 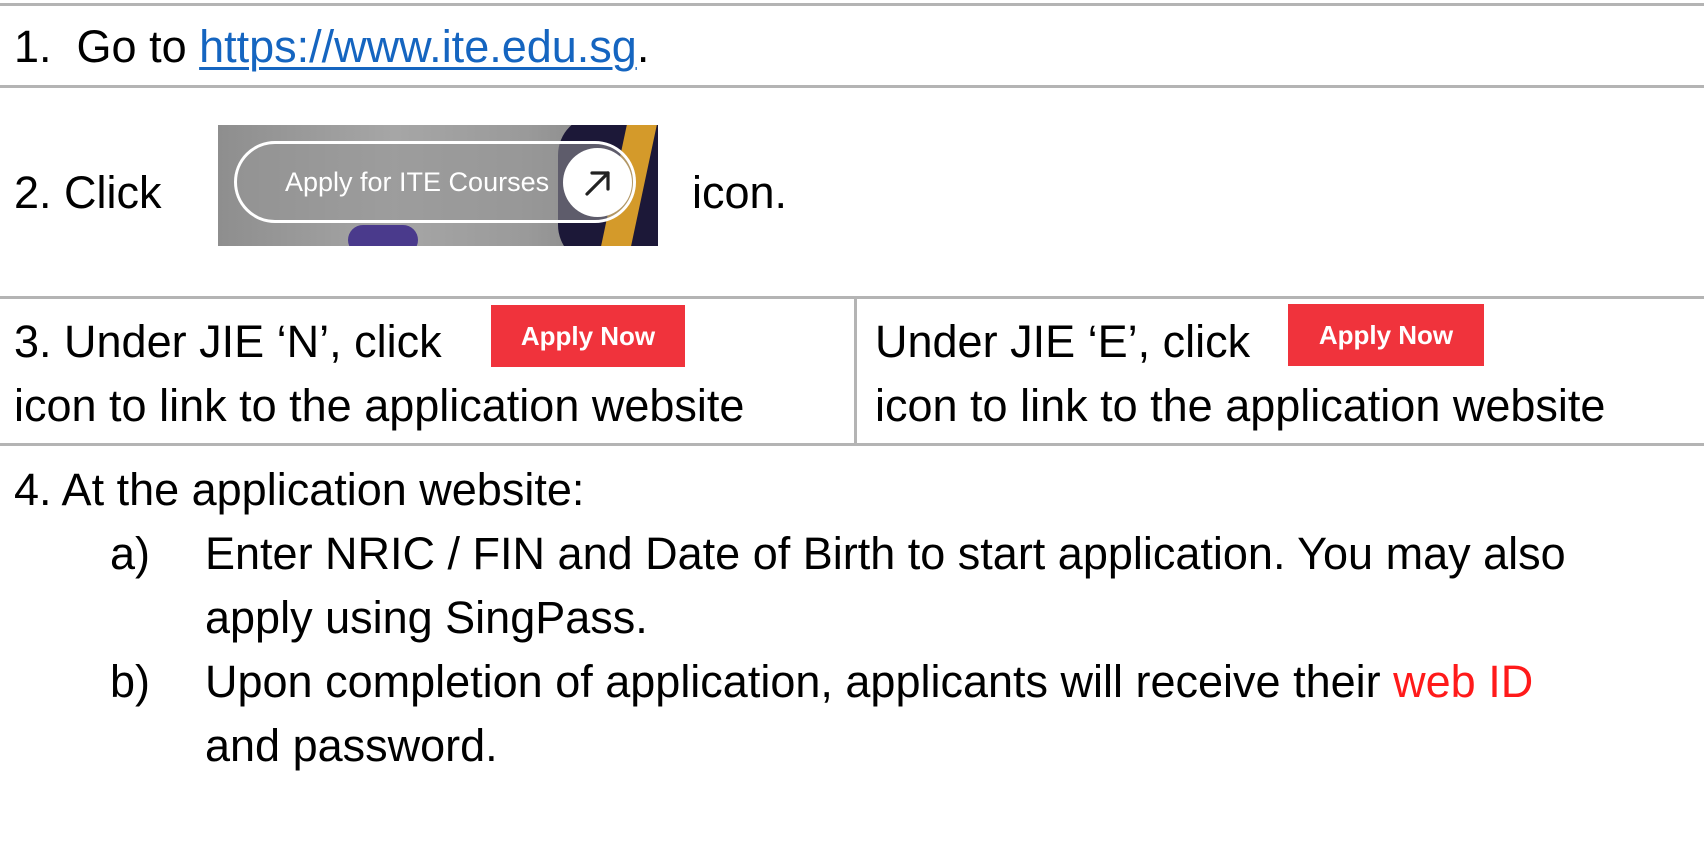 I want to click on step3-left-line2: icon to link to the application website, so click(x=379, y=405).